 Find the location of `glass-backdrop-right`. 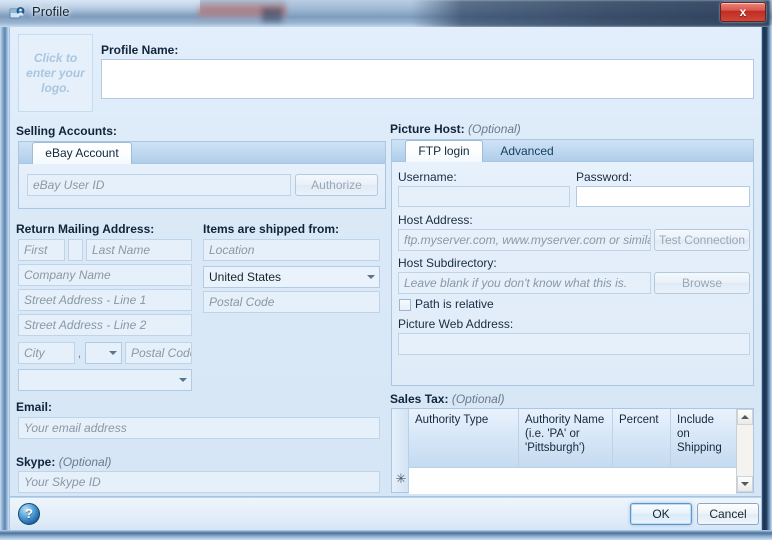

glass-backdrop-right is located at coordinates (591, 13).